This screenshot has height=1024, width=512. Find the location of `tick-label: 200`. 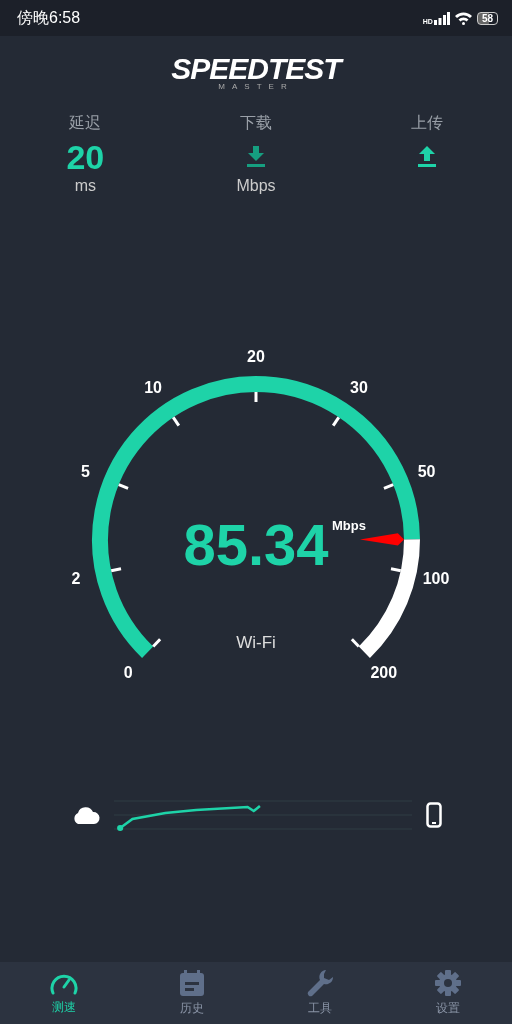

tick-label: 200 is located at coordinates (384, 673).